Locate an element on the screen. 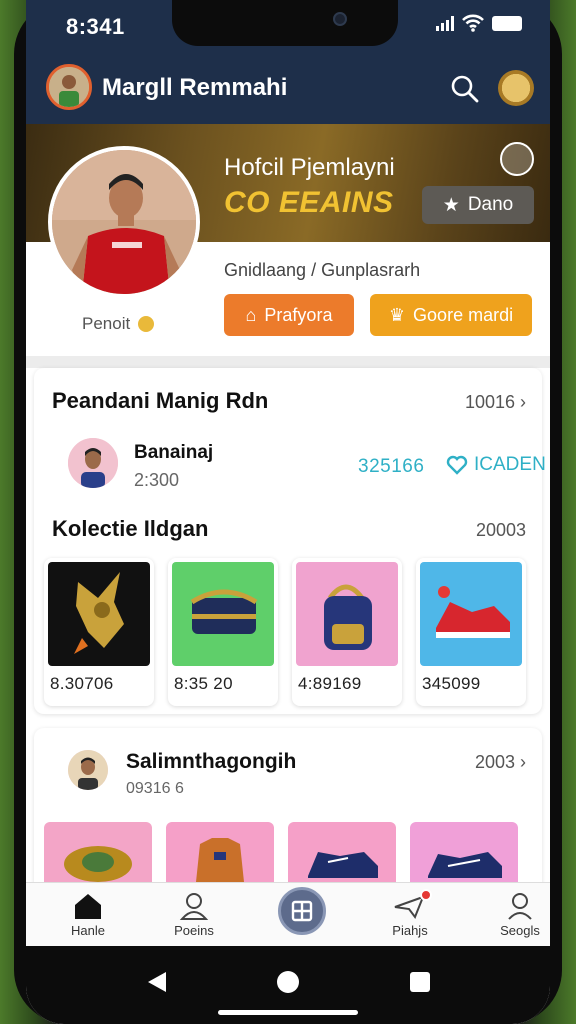 The image size is (576, 1024). nav-home: Hanle is located at coordinates (88, 917).